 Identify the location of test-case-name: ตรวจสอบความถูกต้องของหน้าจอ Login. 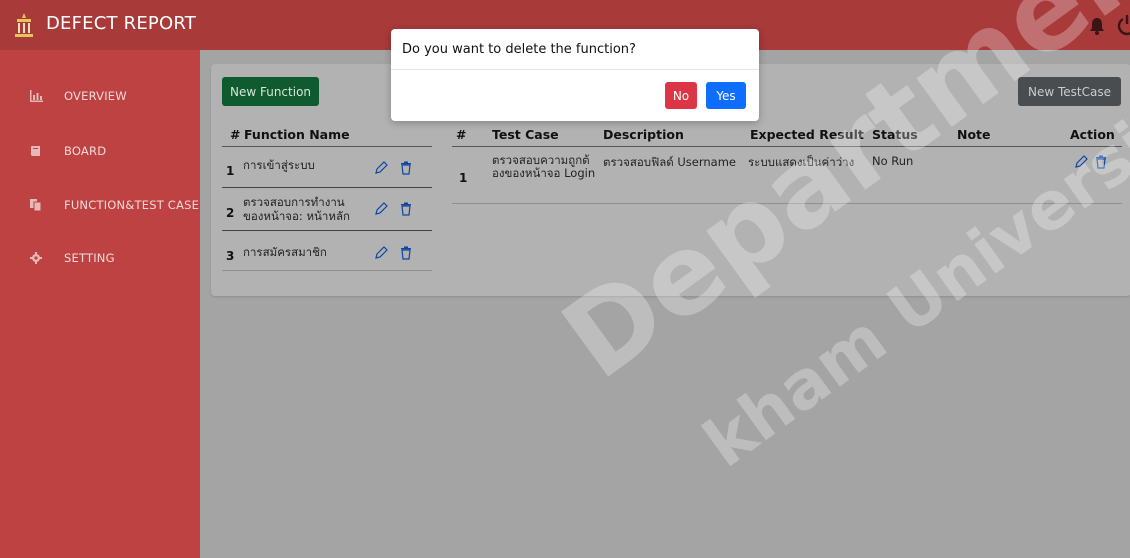
(544, 166).